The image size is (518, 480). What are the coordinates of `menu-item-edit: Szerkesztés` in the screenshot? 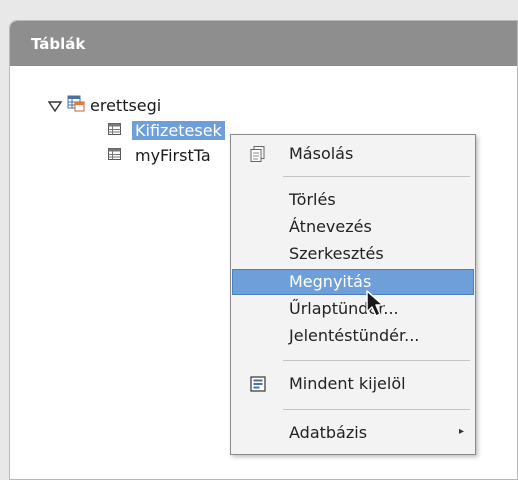 It's located at (353, 254).